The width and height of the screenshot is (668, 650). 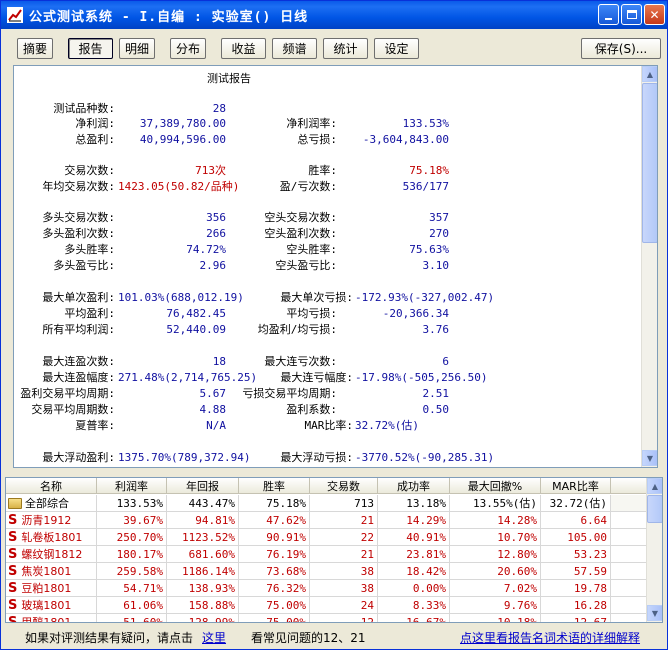 What do you see at coordinates (495, 554) in the screenshot?
I see `grid-cell: 12.80%` at bounding box center [495, 554].